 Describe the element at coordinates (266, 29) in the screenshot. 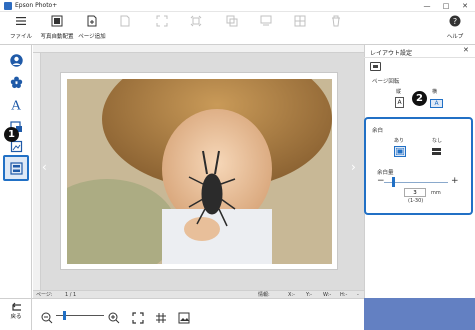

I see `align-tool-button` at that location.